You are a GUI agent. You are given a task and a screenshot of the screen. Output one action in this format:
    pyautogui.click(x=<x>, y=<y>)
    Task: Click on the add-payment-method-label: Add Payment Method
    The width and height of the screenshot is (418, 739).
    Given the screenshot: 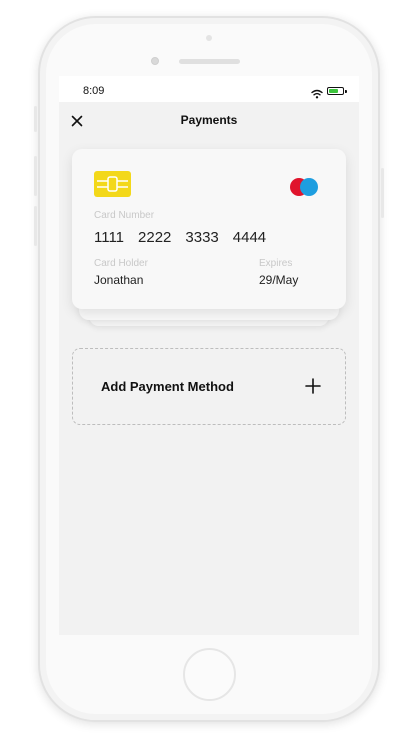 What is the action you would take?
    pyautogui.click(x=167, y=386)
    